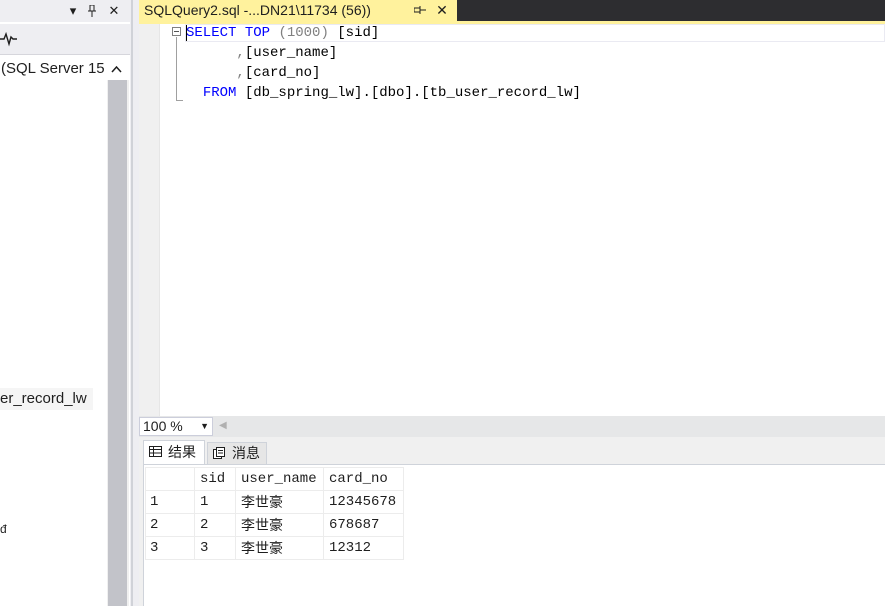 The width and height of the screenshot is (885, 606). What do you see at coordinates (46, 399) in the screenshot?
I see `table-node: er_record_lw` at bounding box center [46, 399].